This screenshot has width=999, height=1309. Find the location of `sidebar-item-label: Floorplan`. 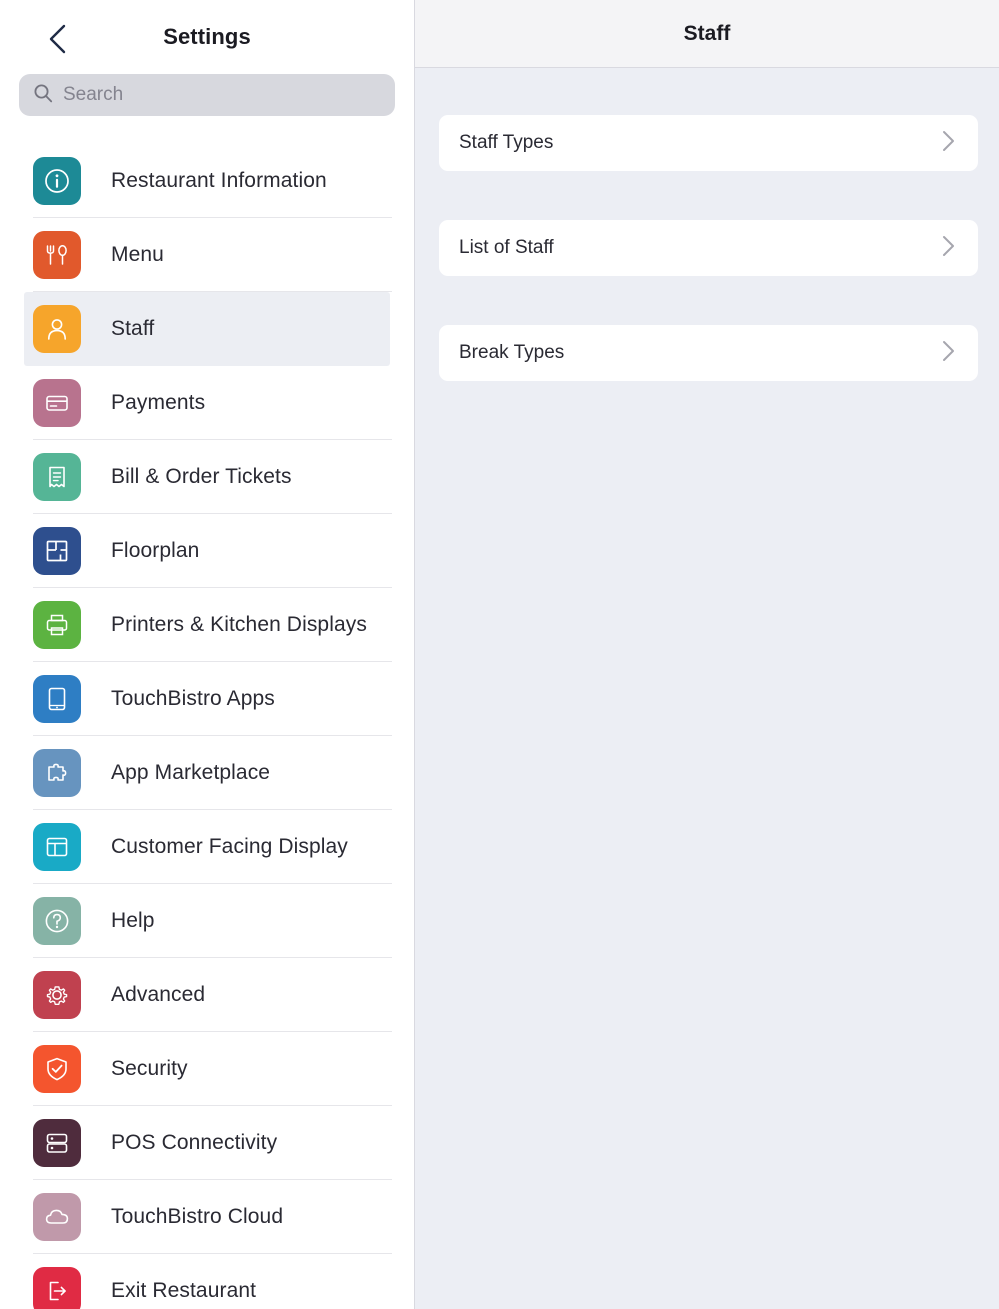

sidebar-item-label: Floorplan is located at coordinates (155, 550).